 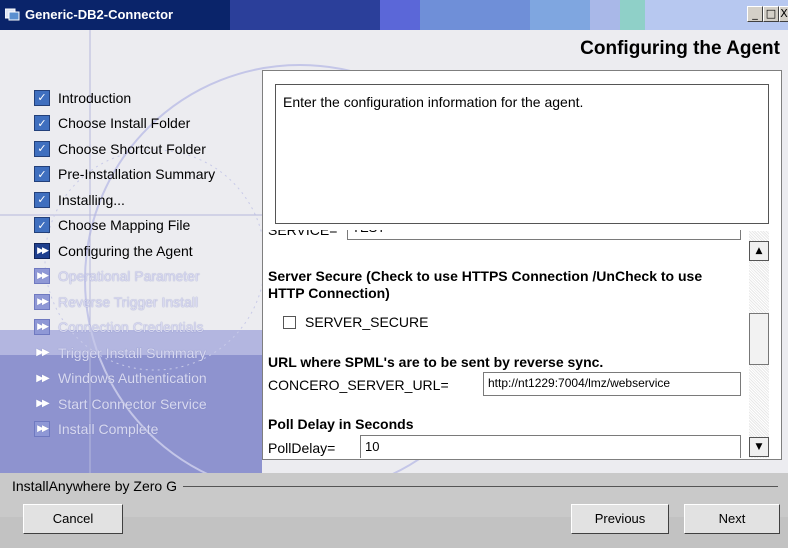 I want to click on step-item: ✓ Introduction, so click(x=149, y=98).